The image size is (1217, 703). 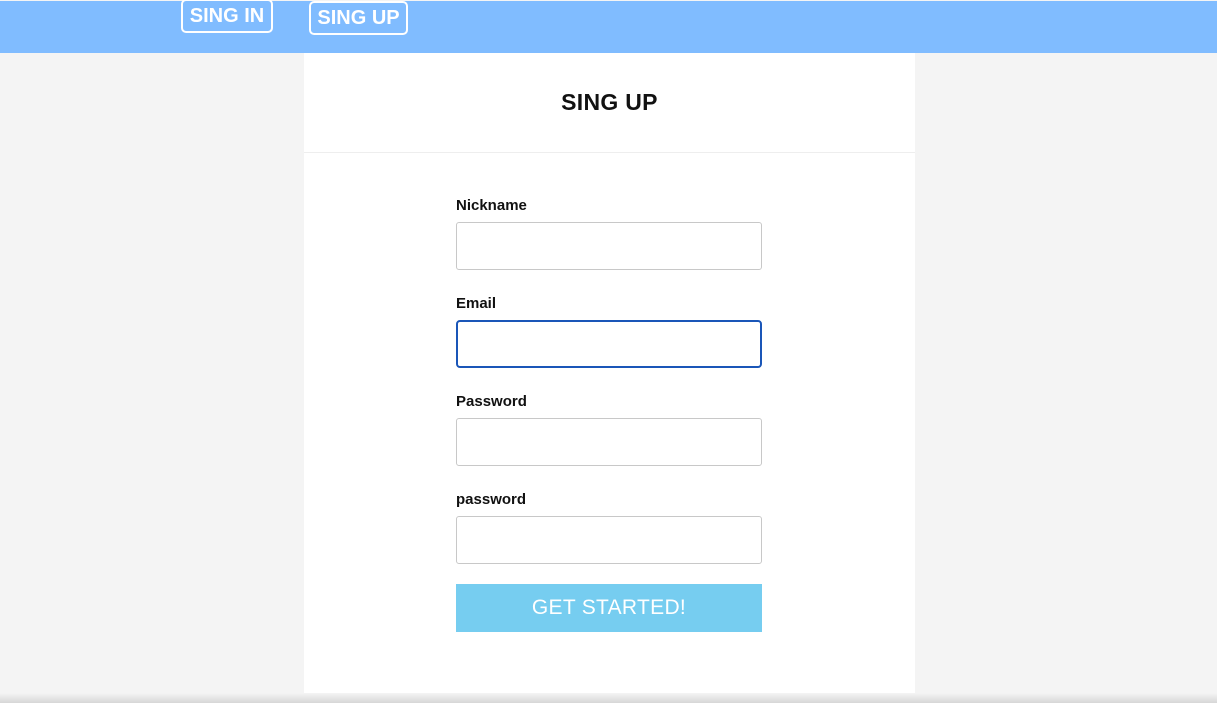 What do you see at coordinates (491, 499) in the screenshot?
I see `password-confirm-label: password` at bounding box center [491, 499].